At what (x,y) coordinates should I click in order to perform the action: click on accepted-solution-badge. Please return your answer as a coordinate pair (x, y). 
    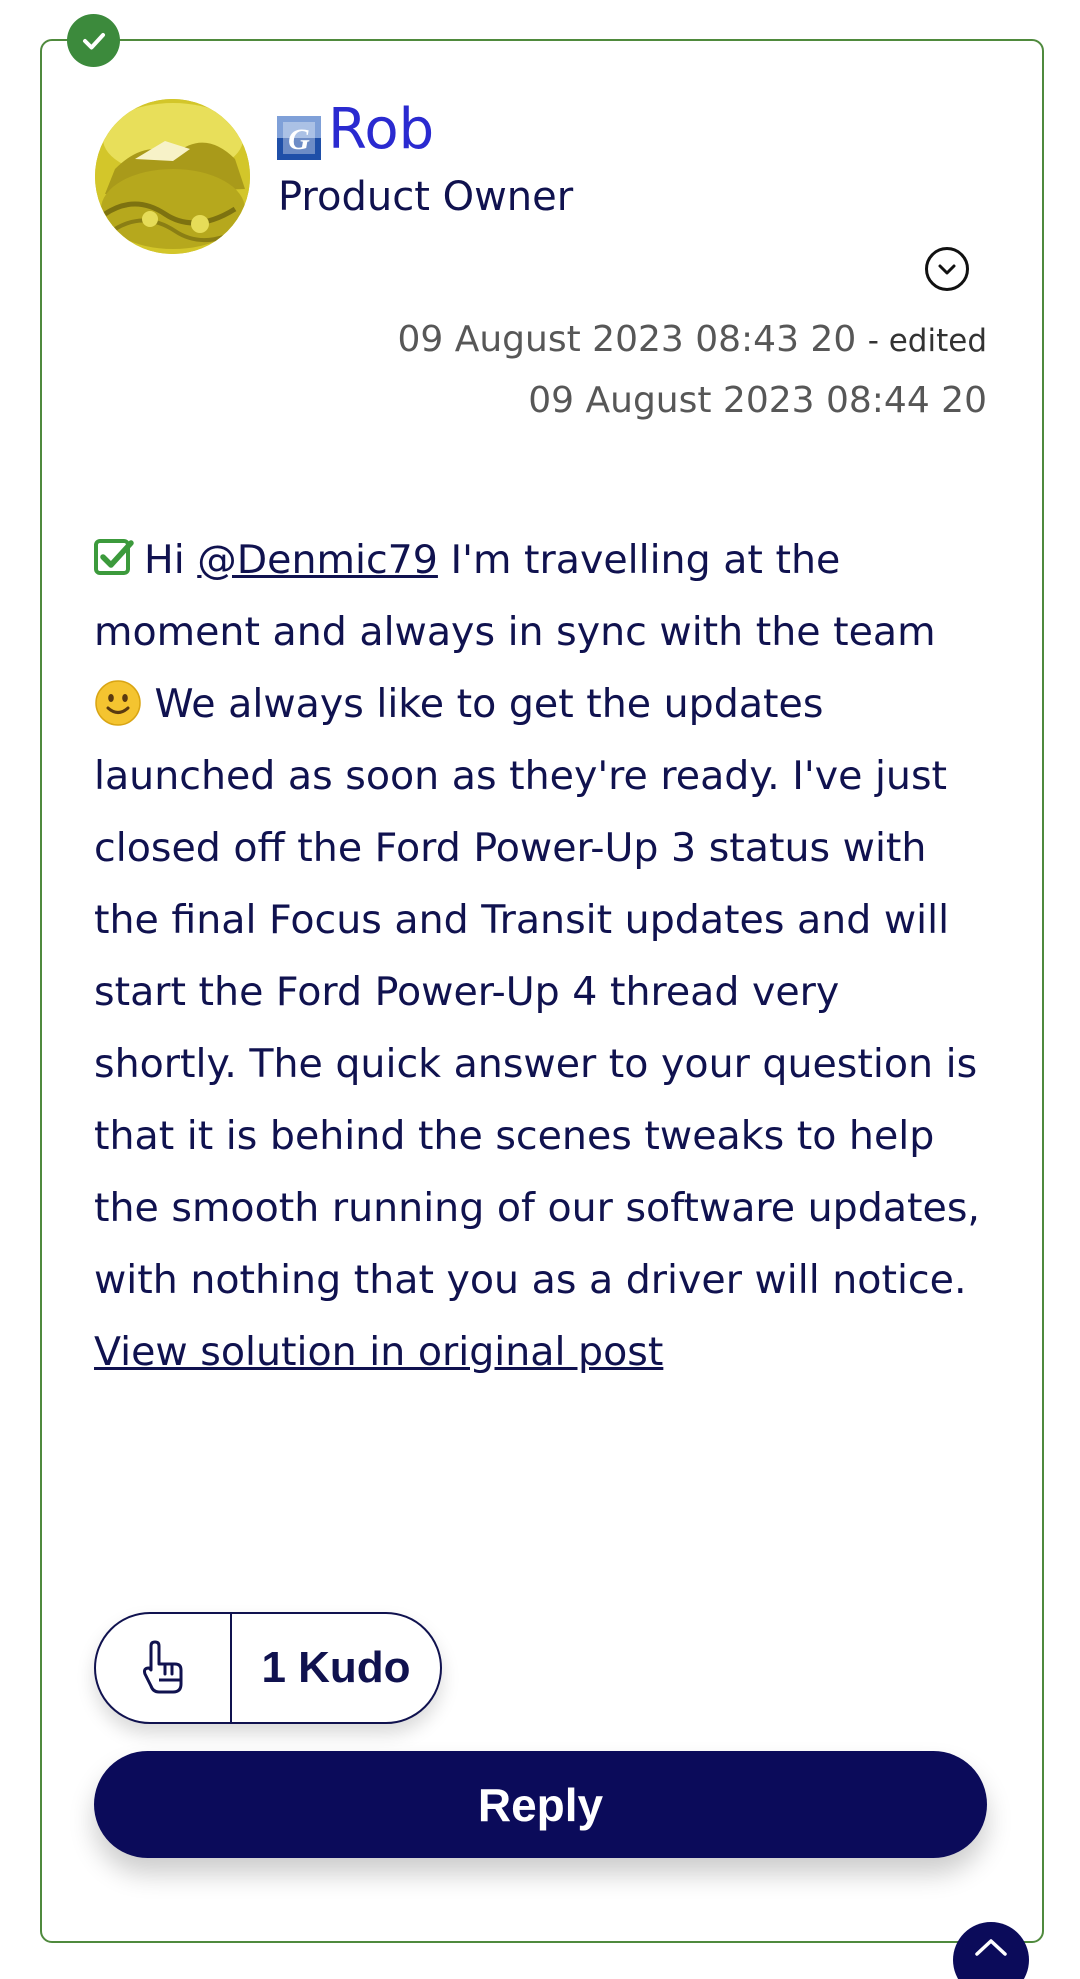
    Looking at the image, I should click on (93, 40).